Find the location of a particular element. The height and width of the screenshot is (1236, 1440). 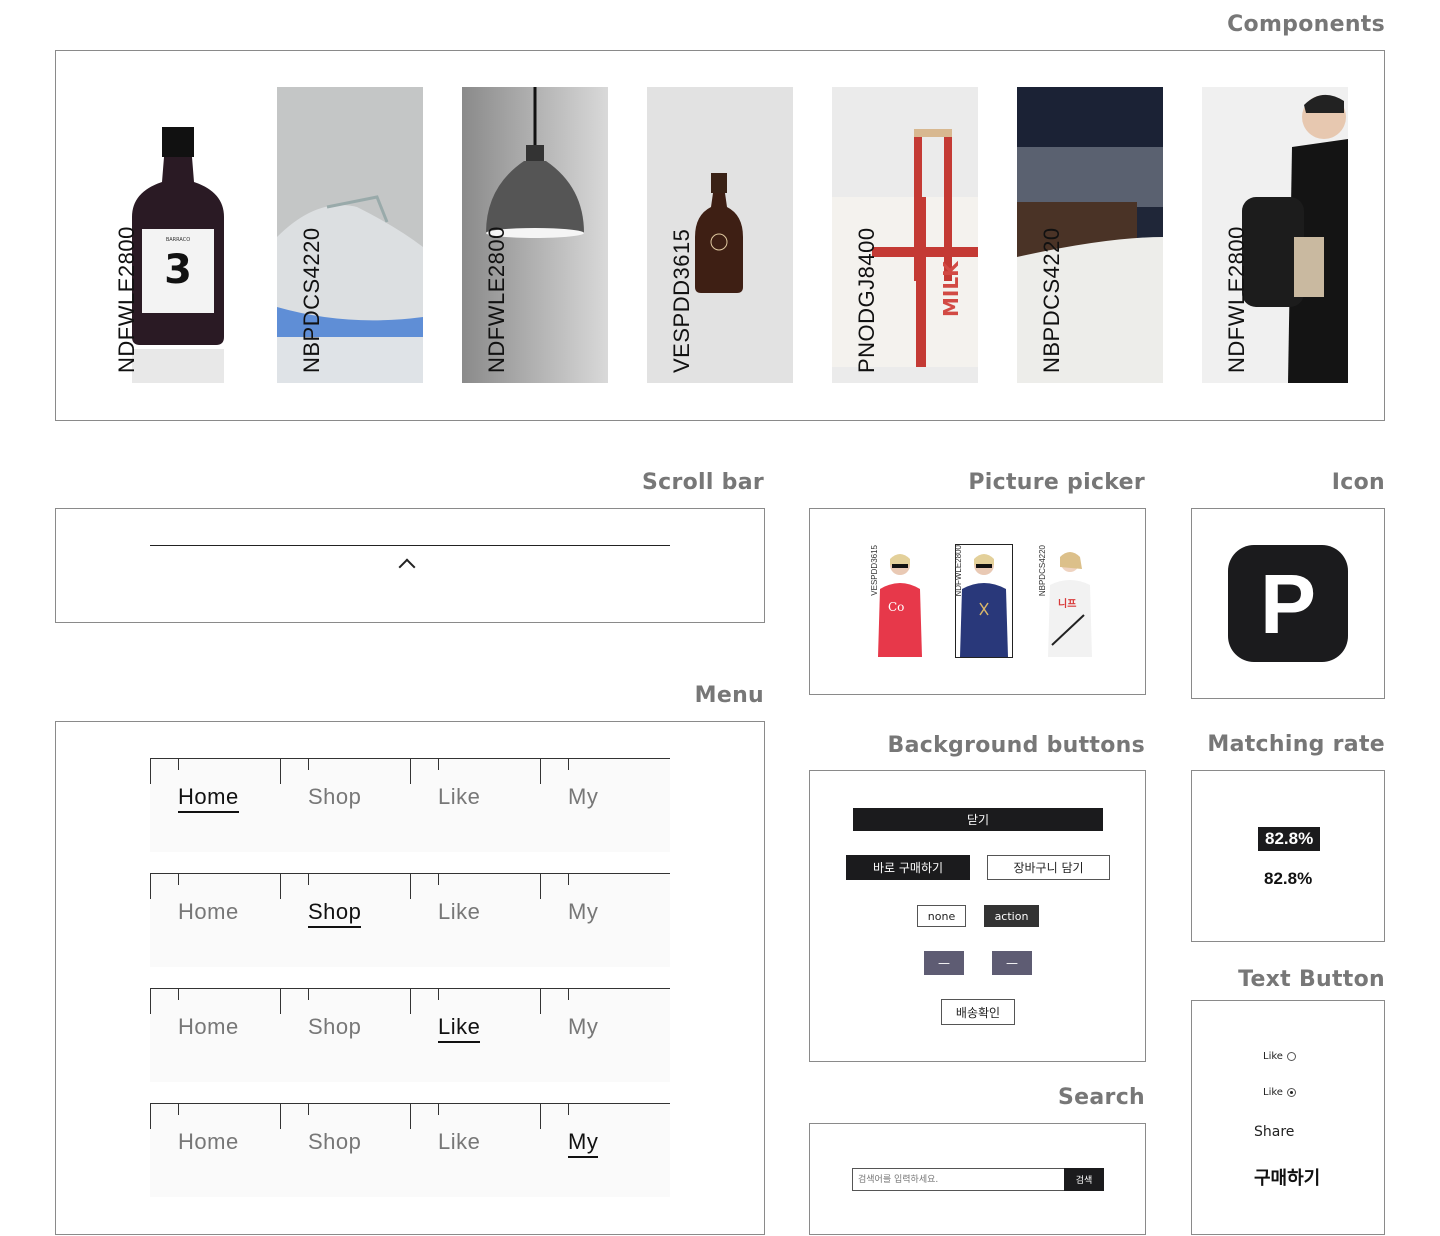

share-button: Share is located at coordinates (1274, 1132).